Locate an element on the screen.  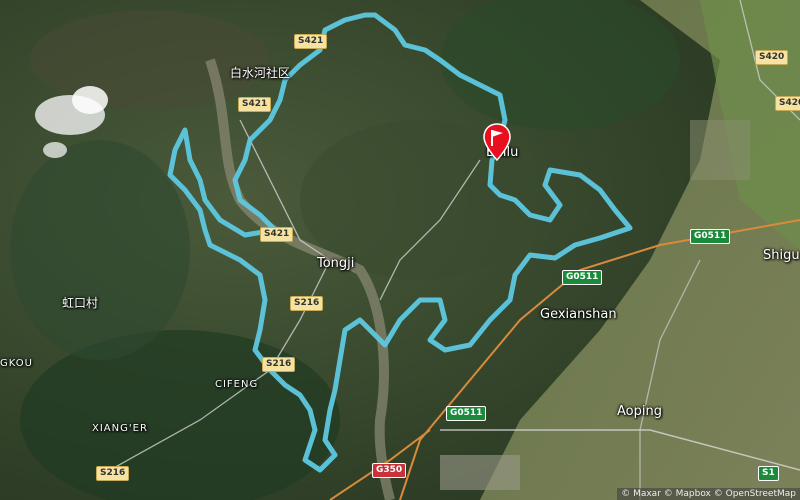
place-label-gkou: GKOU is located at coordinates (16, 363).